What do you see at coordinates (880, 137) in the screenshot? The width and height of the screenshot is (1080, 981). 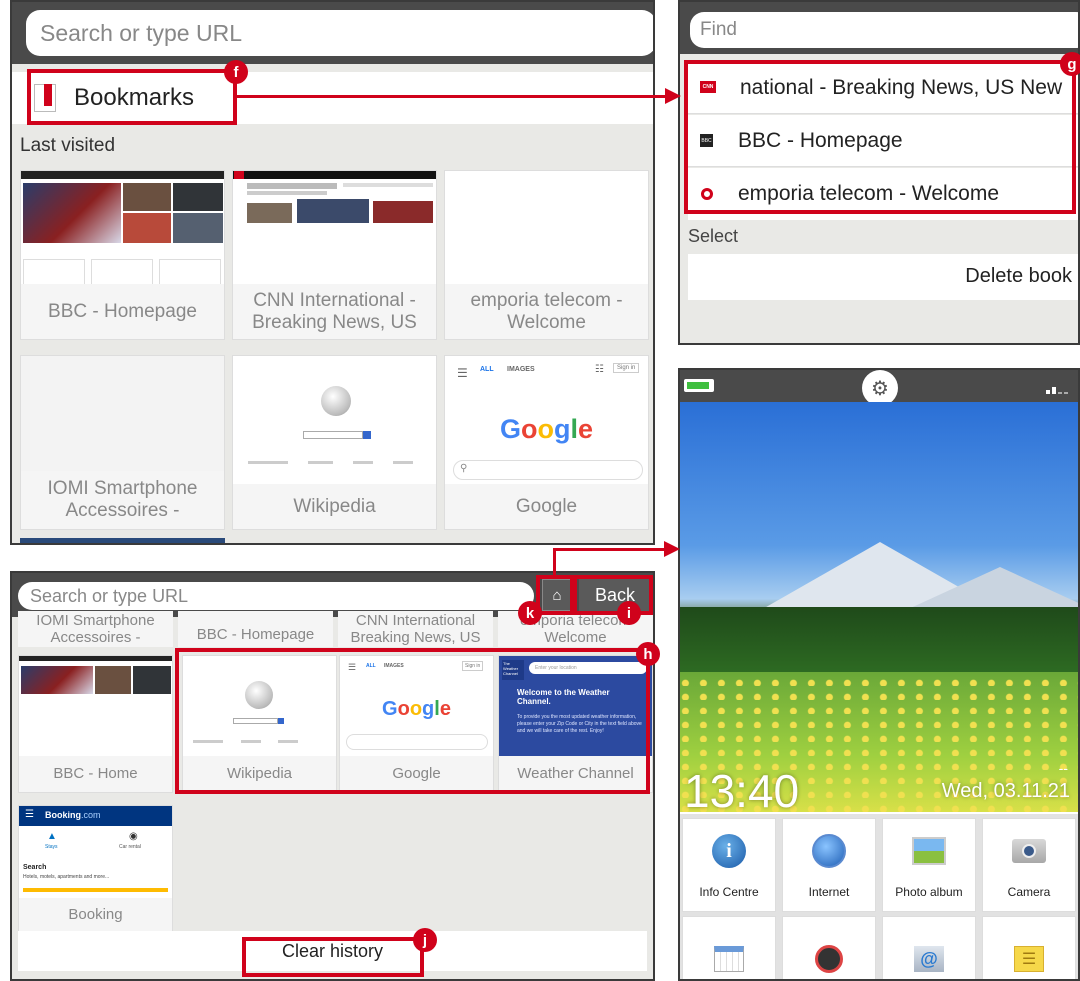 I see `annotation-box-g` at bounding box center [880, 137].